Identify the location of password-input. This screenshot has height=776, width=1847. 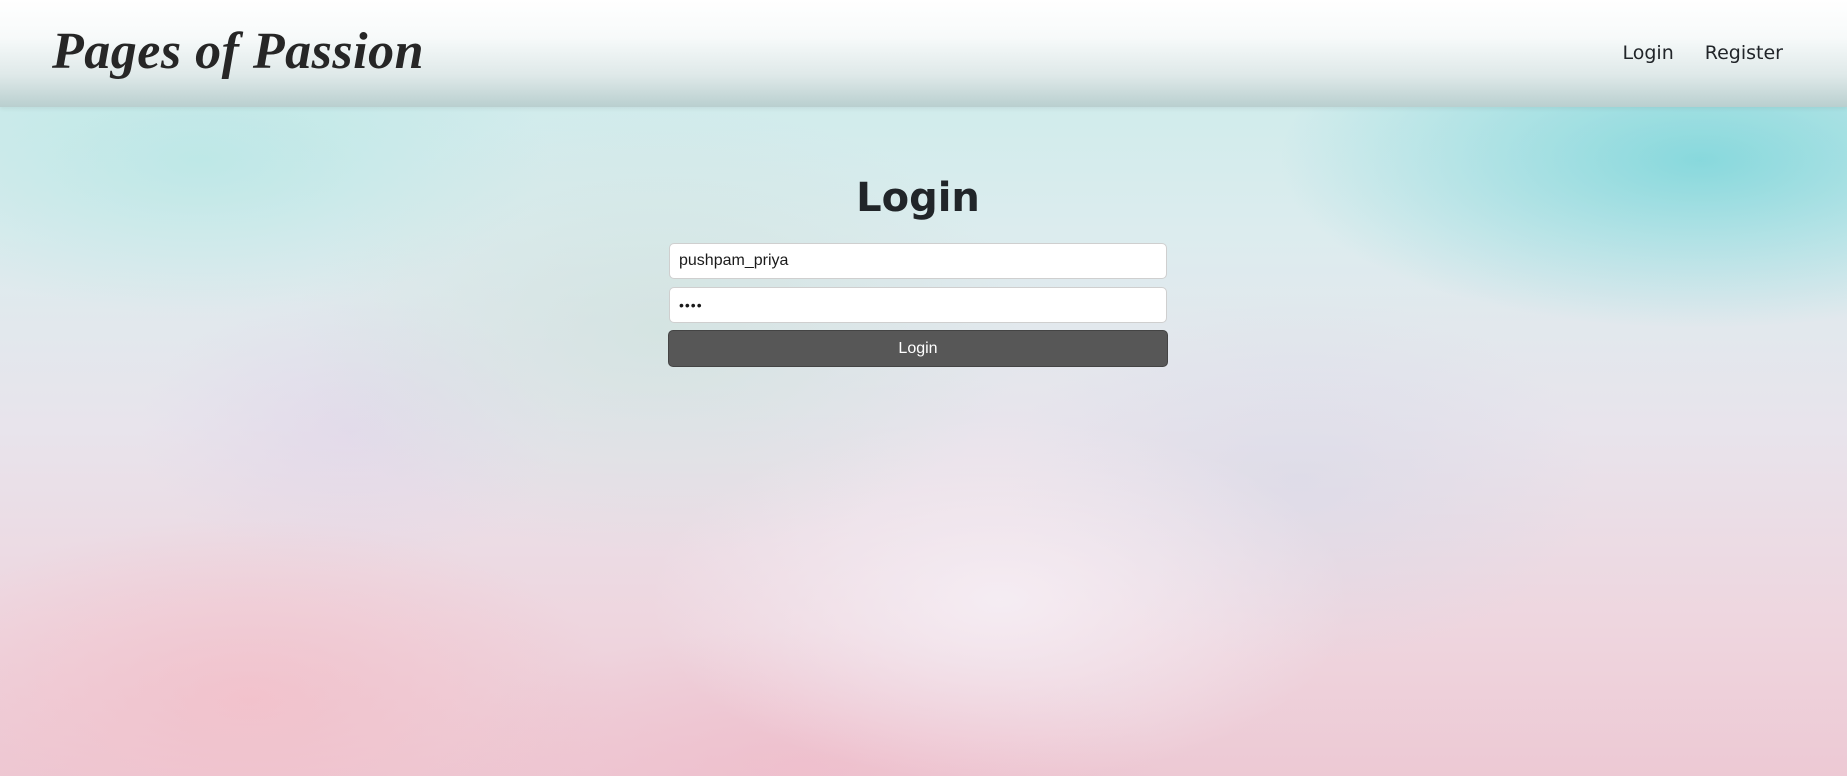
(918, 305).